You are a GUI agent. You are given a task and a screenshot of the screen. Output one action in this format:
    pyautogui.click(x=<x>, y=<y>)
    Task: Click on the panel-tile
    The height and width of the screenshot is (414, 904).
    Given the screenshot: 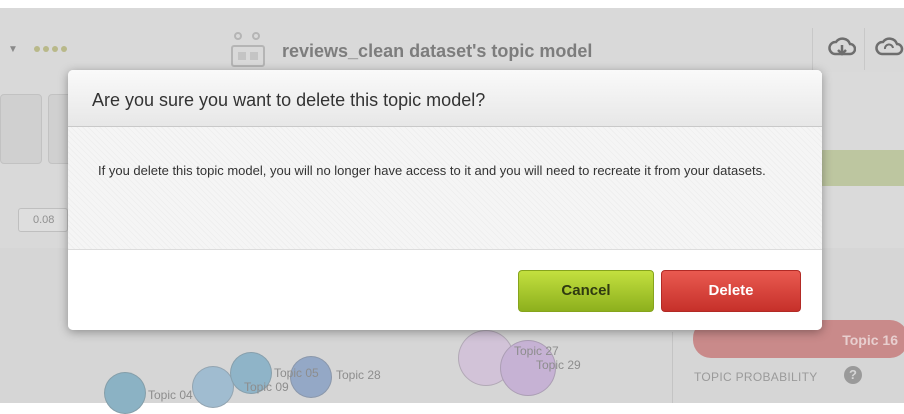 What is the action you would take?
    pyautogui.click(x=21, y=129)
    